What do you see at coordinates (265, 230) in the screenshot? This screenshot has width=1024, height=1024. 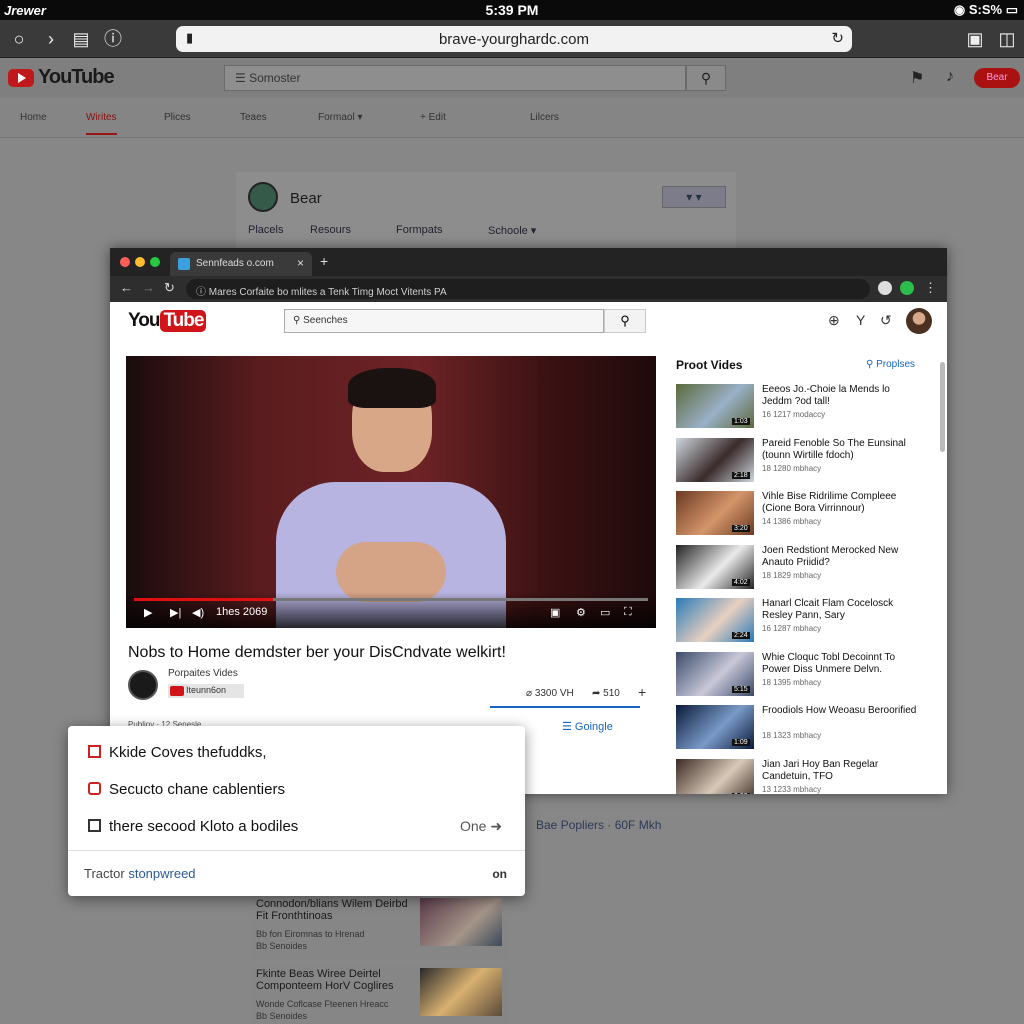 I see `channel-tab: Placels` at bounding box center [265, 230].